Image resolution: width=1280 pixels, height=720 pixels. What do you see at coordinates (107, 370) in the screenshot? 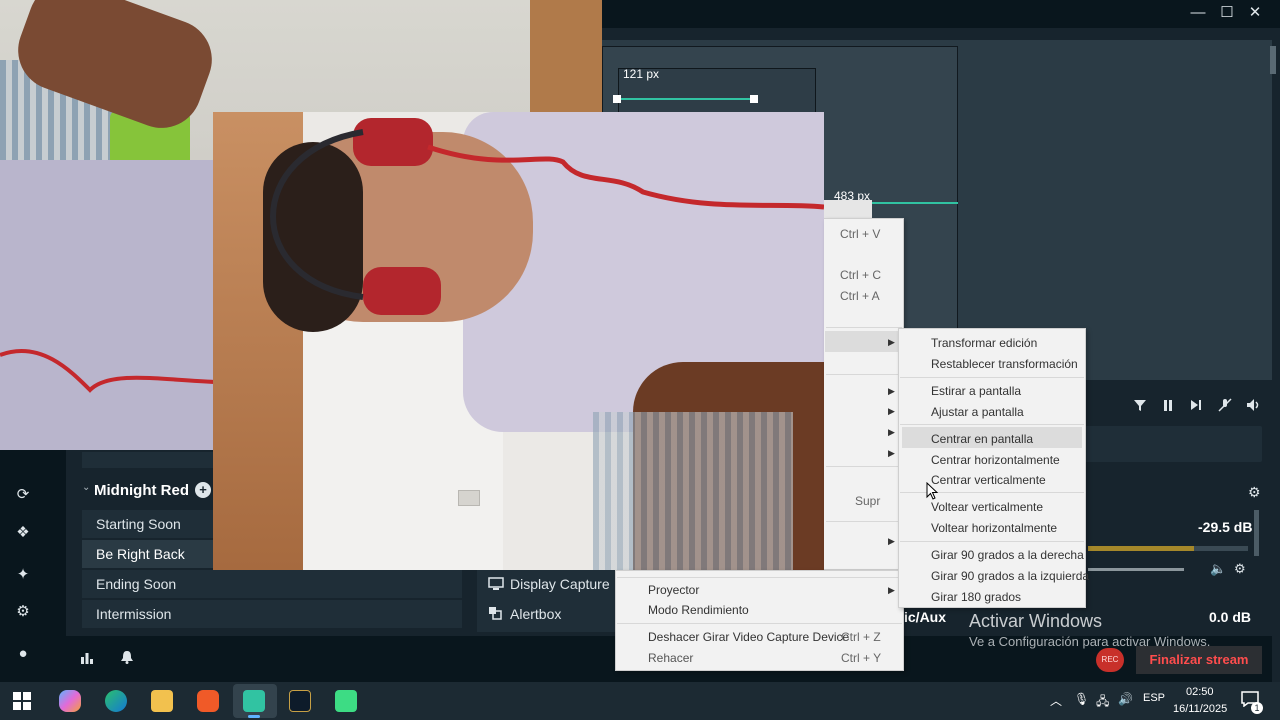
I see `headphone-cable` at bounding box center [107, 370].